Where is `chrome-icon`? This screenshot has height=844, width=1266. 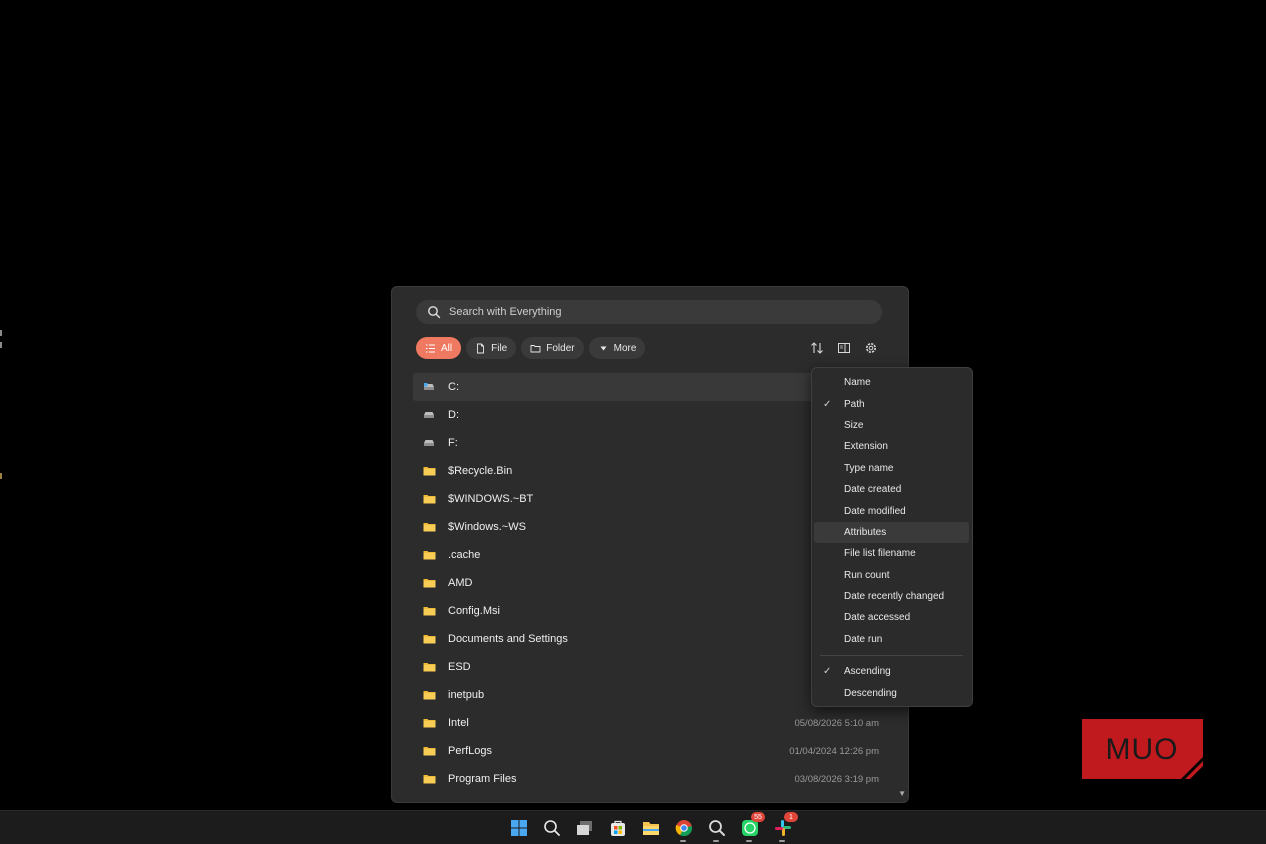
chrome-icon is located at coordinates (683, 827).